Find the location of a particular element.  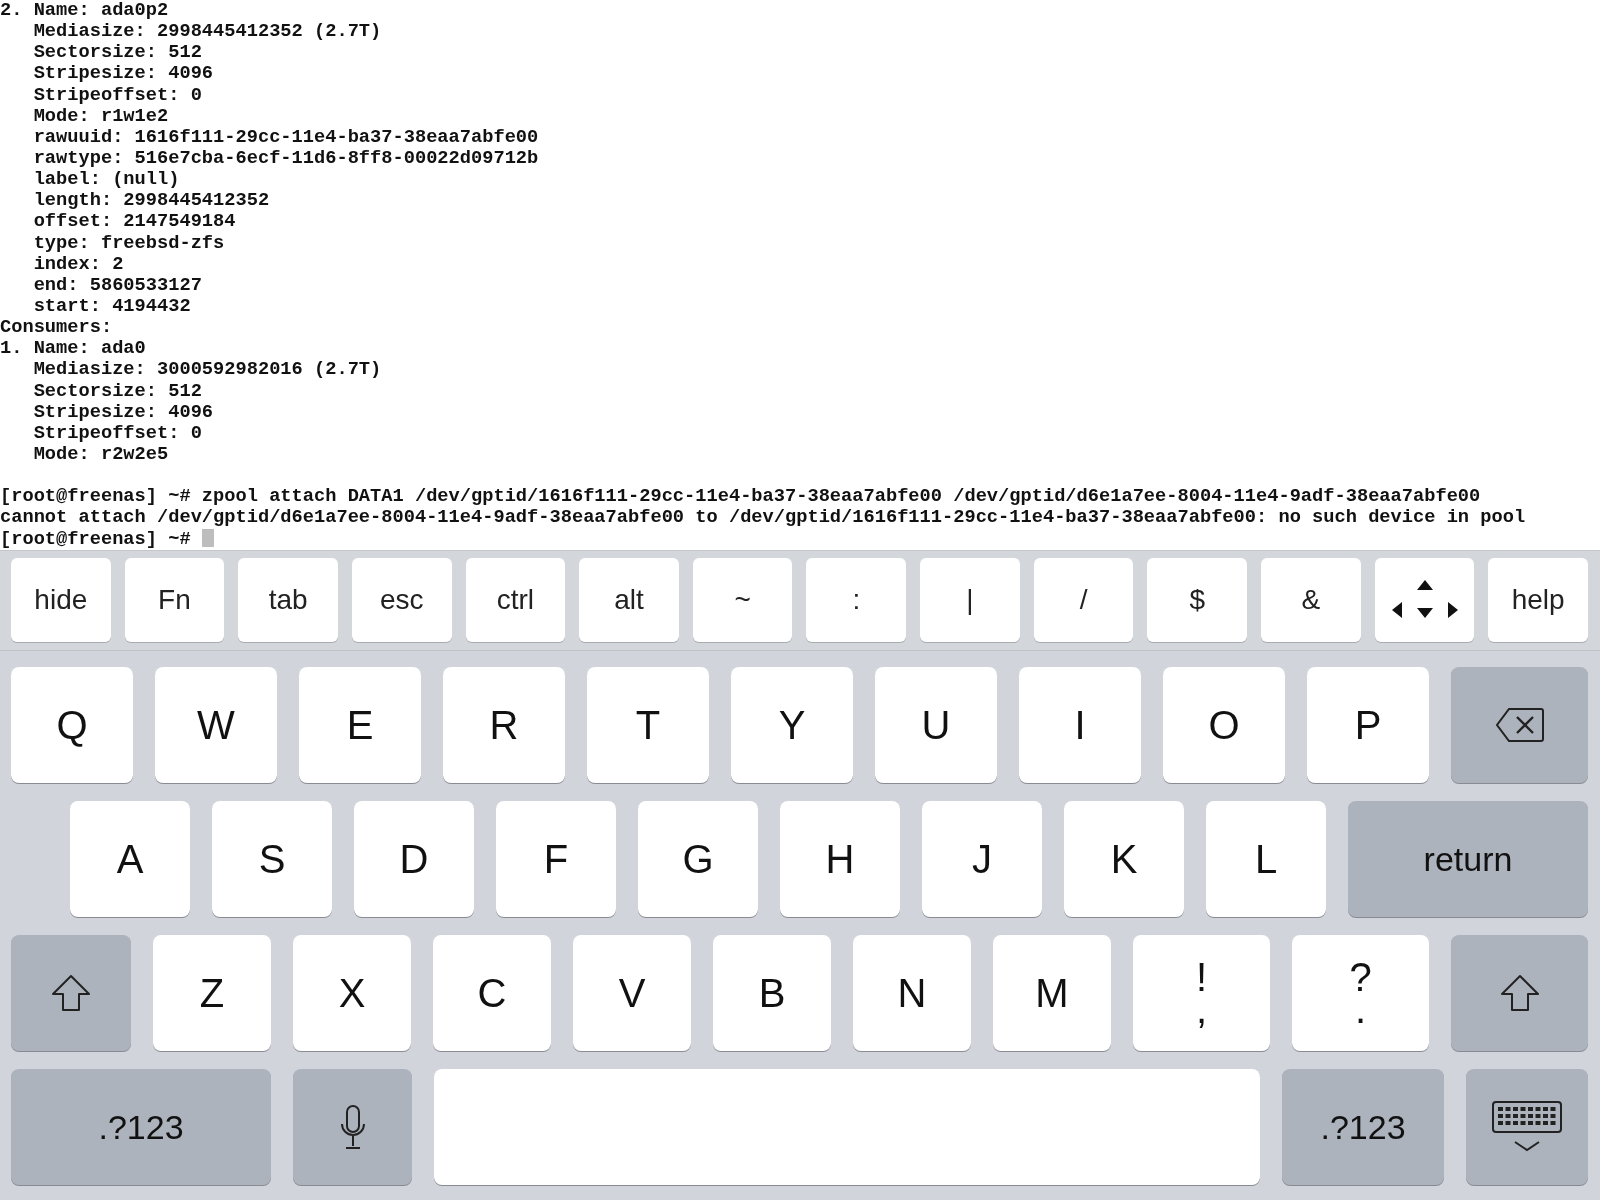

letter-key: D is located at coordinates (414, 859).